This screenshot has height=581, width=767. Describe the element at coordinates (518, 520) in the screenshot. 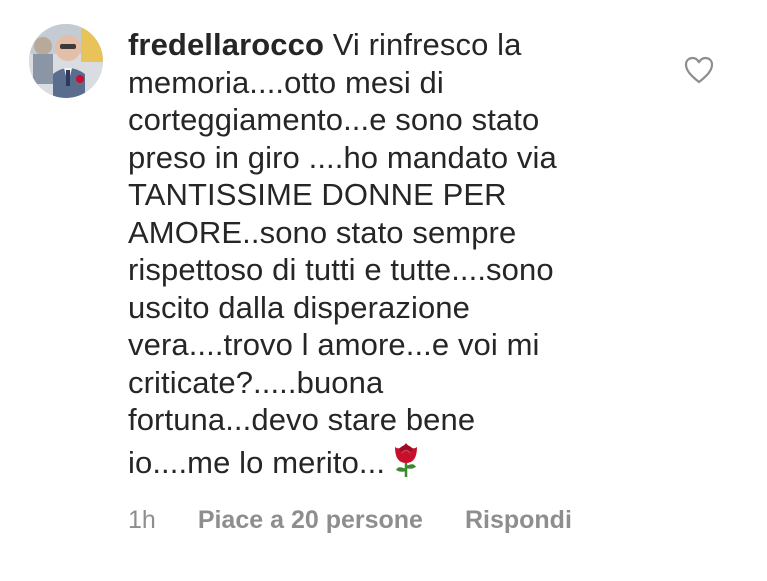

I see `reply-button: Rispondi` at that location.